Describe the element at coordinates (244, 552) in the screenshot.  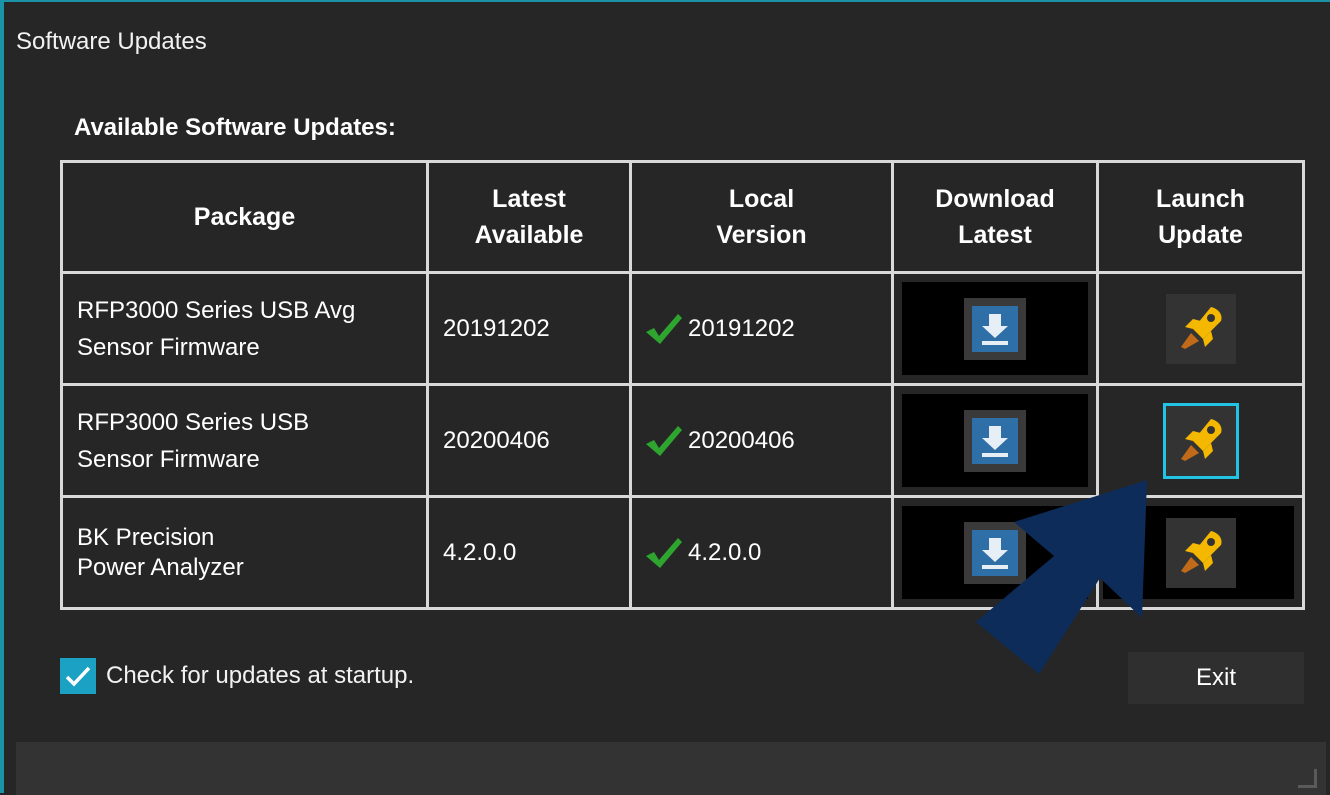
I see `package-name: BK Precision Power Analyzer` at that location.